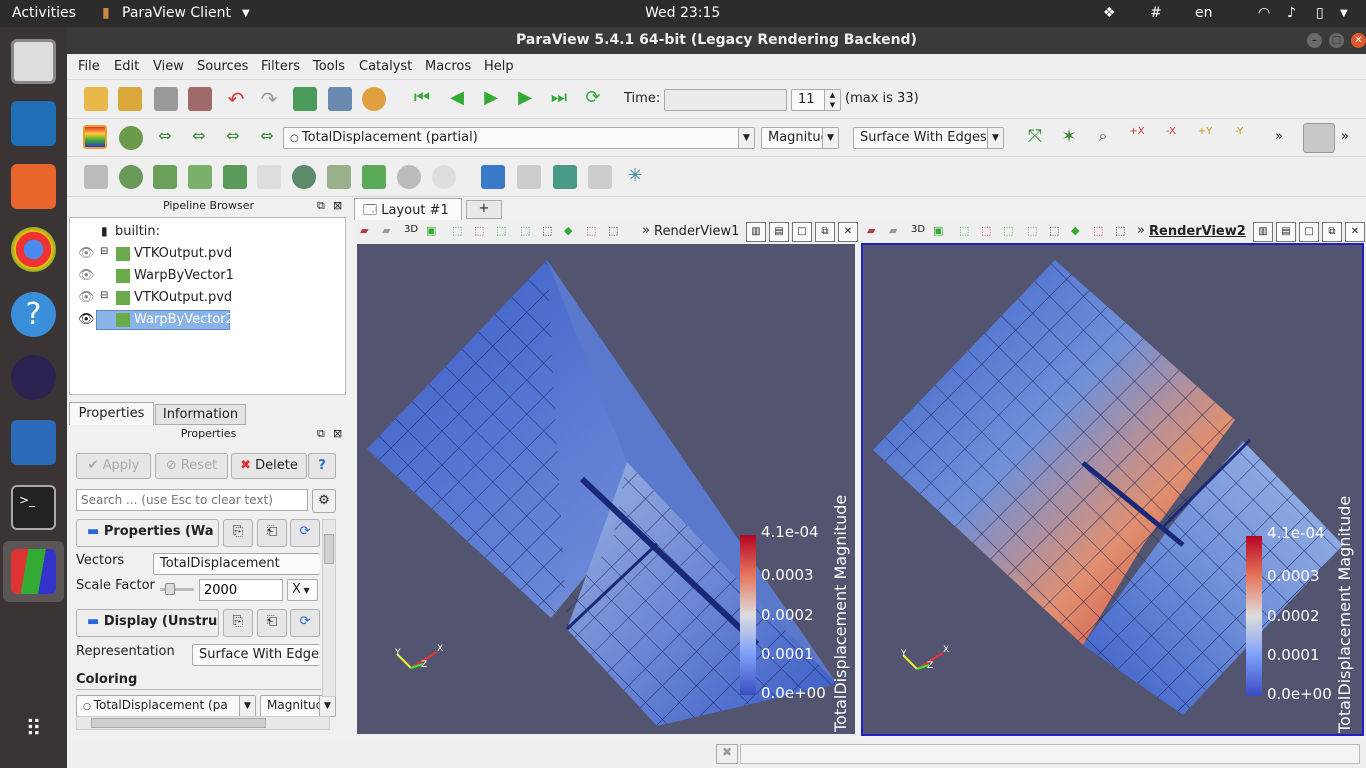 This screenshot has height=768, width=1366. I want to click on progress-abort-icon: ✖, so click(727, 754).